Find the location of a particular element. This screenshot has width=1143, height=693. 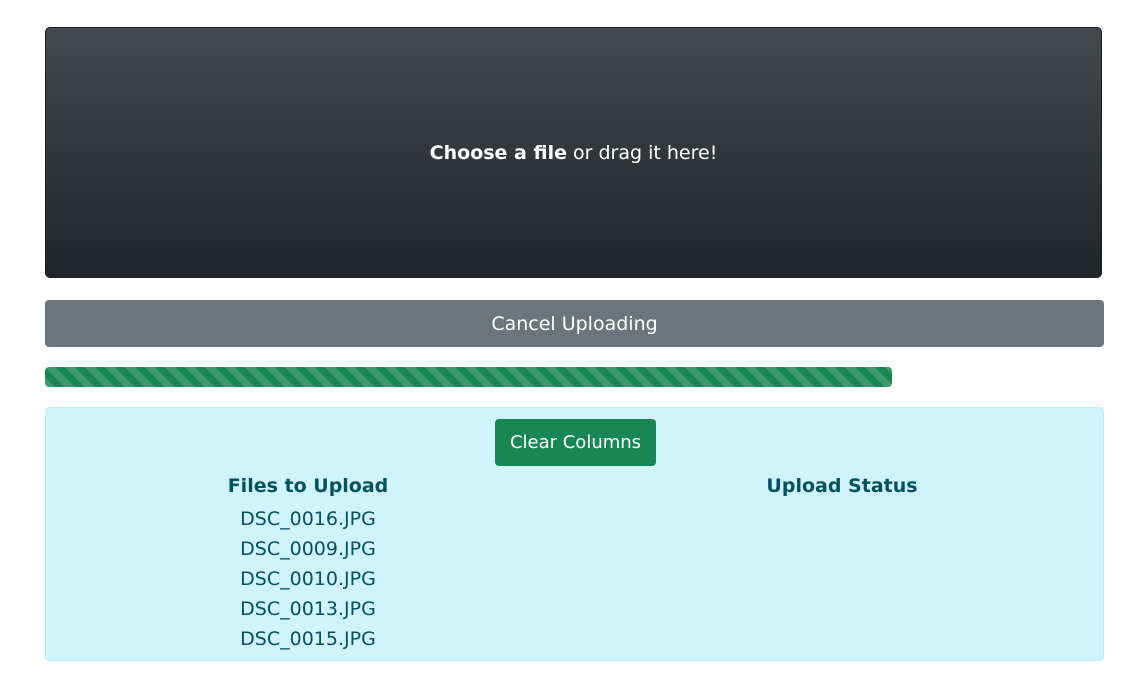

file-list-item: DSC_0010.JPG is located at coordinates (308, 579).